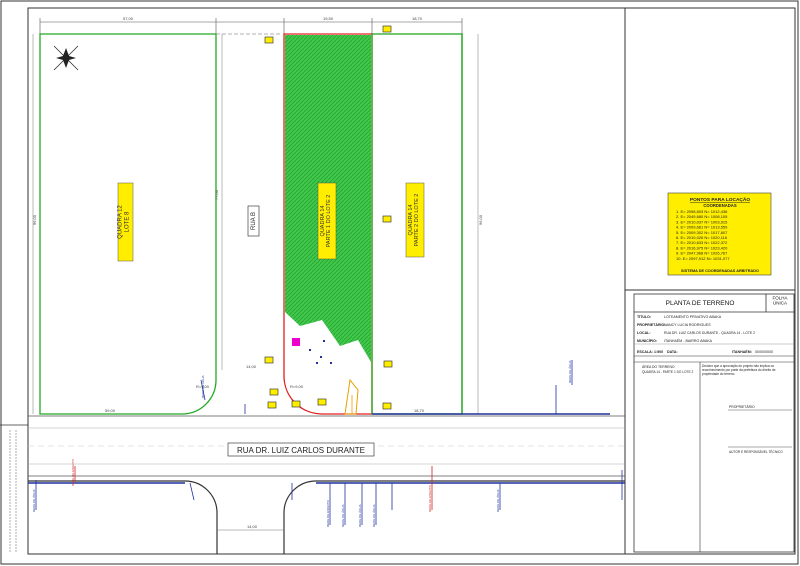  What do you see at coordinates (34, 219) in the screenshot?
I see `plan-dims-left-v: 96,00` at bounding box center [34, 219].